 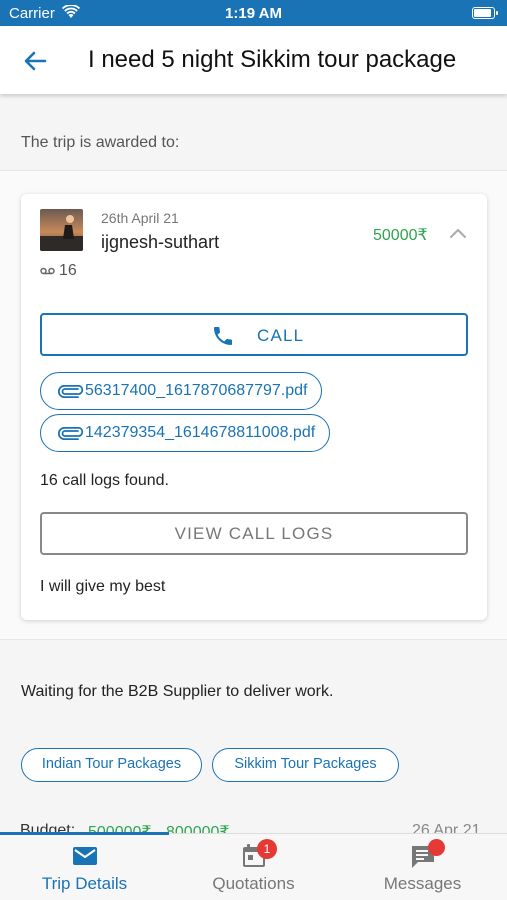 What do you see at coordinates (305, 765) in the screenshot?
I see `tag-chip-sikkim-tour-packages: Sikkim Tour Packages` at bounding box center [305, 765].